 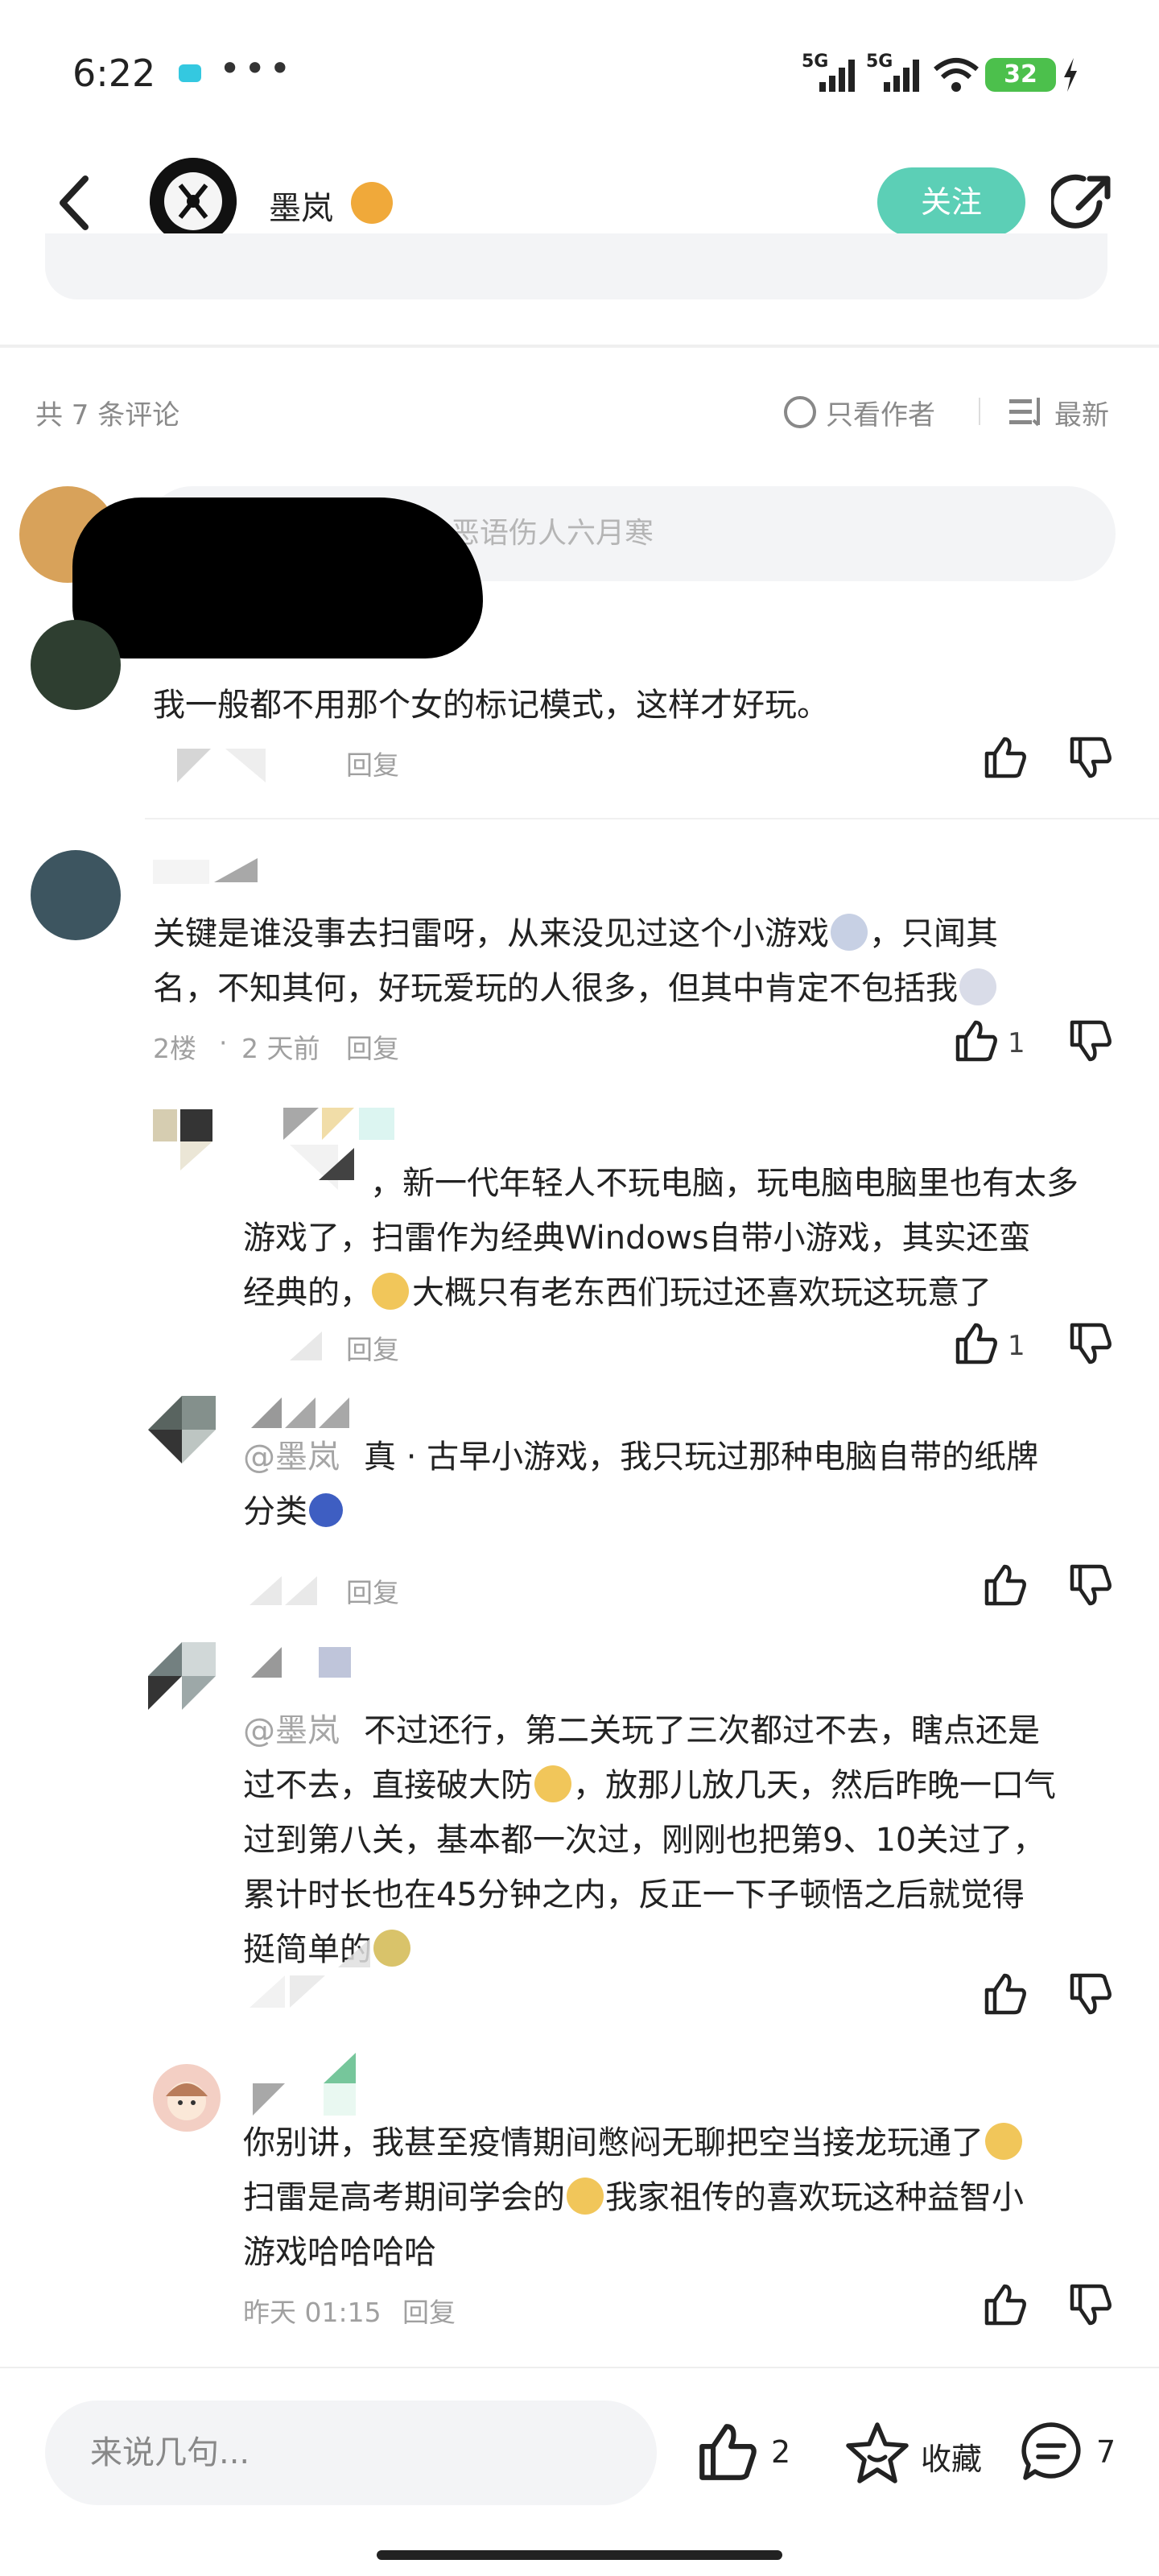 What do you see at coordinates (644, 1840) in the screenshot?
I see `reply-text-line: 过到第八关，基本都一次过，刚刚也把第9、10关过了，` at bounding box center [644, 1840].